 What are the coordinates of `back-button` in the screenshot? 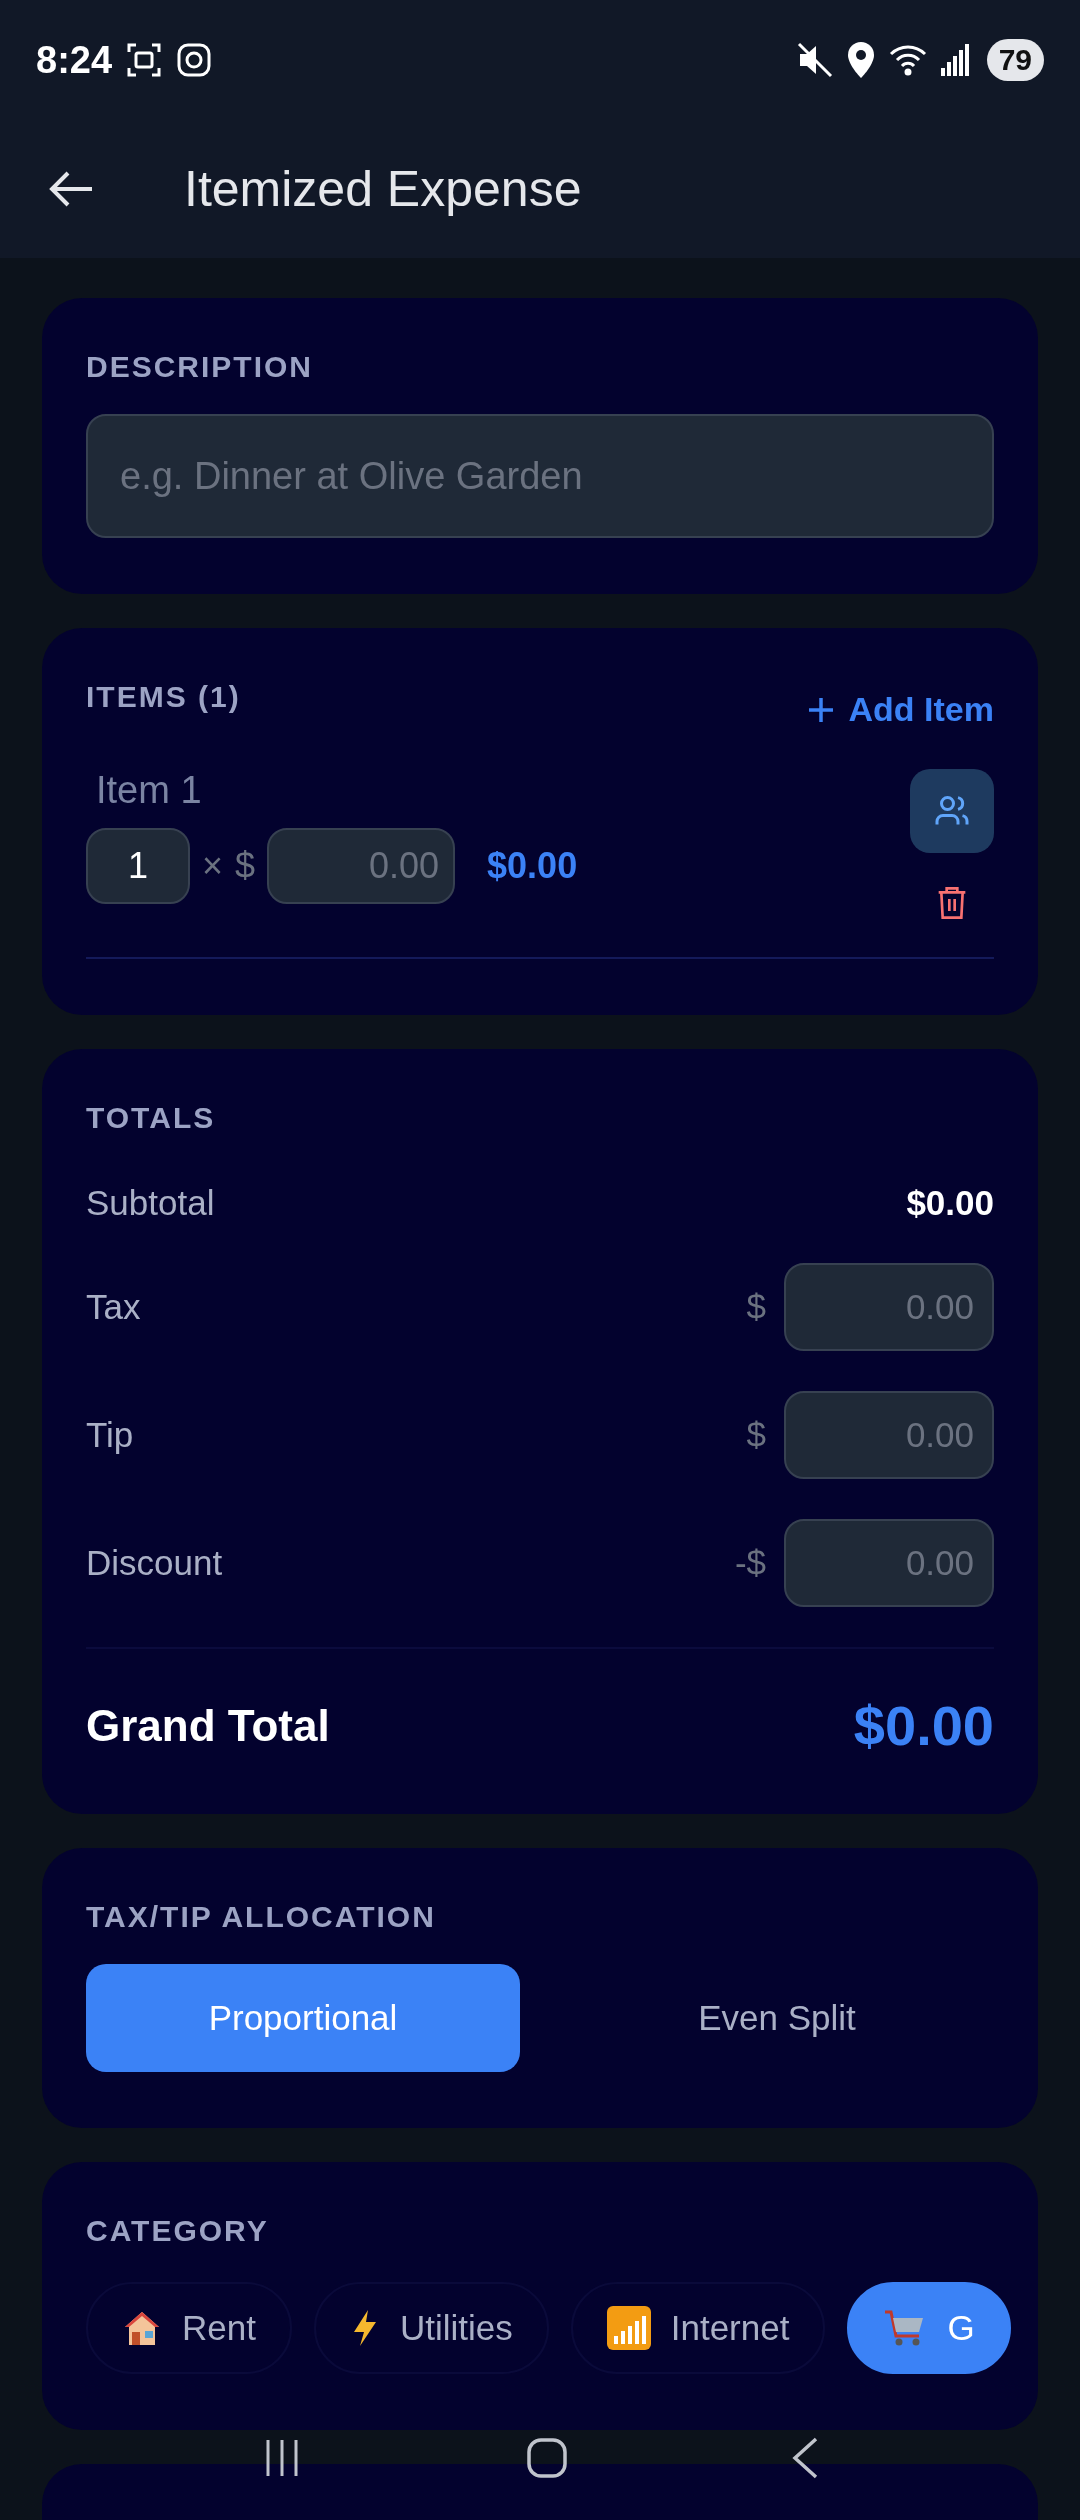 It's located at (71, 189).